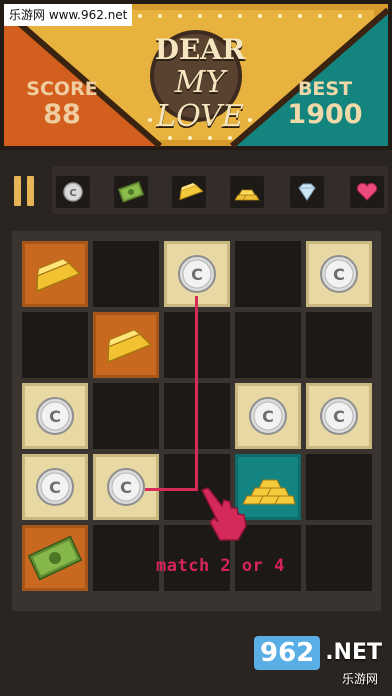 This screenshot has width=392, height=696. I want to click on hand-pointer-icon, so click(223, 514).